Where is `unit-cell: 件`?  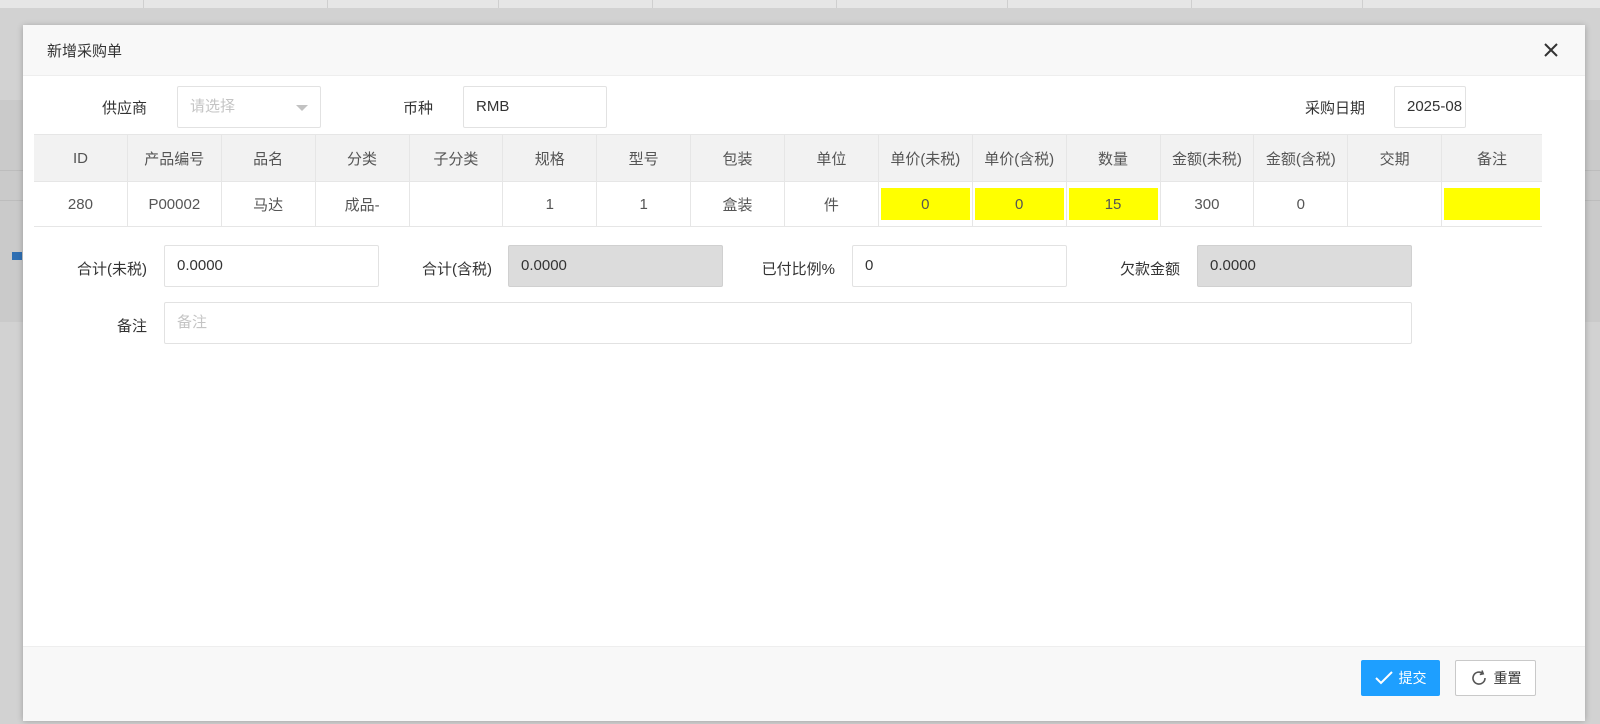
unit-cell: 件 is located at coordinates (832, 204).